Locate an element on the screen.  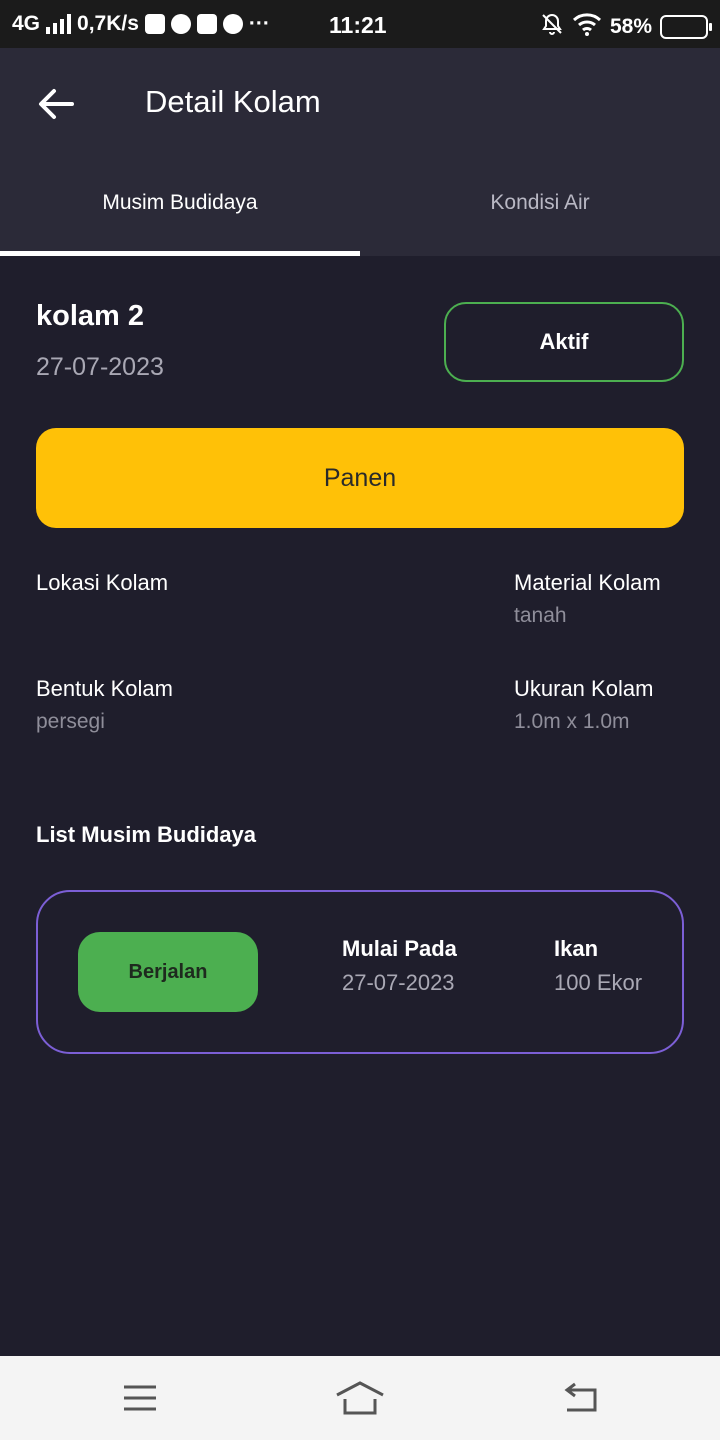
mute-icon is located at coordinates (552, 27).